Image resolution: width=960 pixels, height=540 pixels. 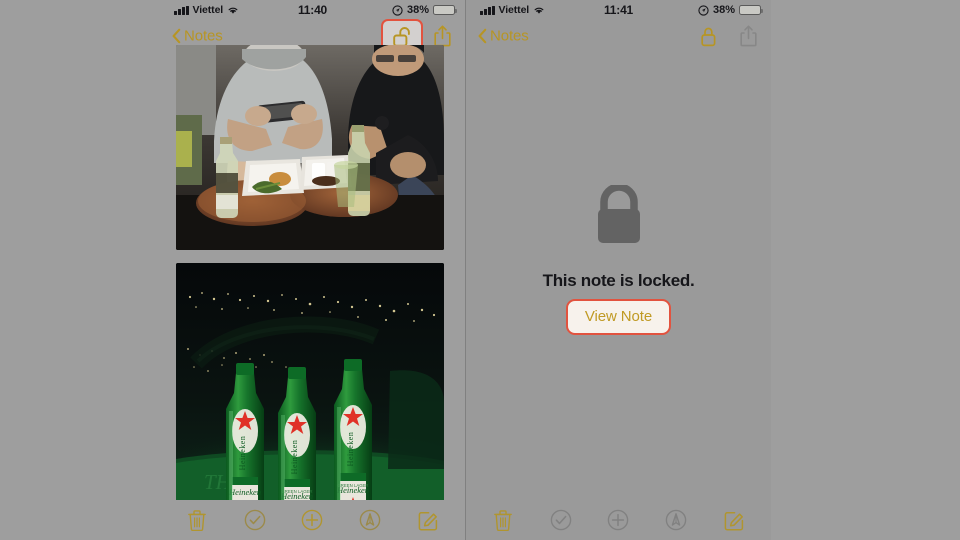 What do you see at coordinates (618, 36) in the screenshot?
I see `nav-bar-right: Notes` at bounding box center [618, 36].